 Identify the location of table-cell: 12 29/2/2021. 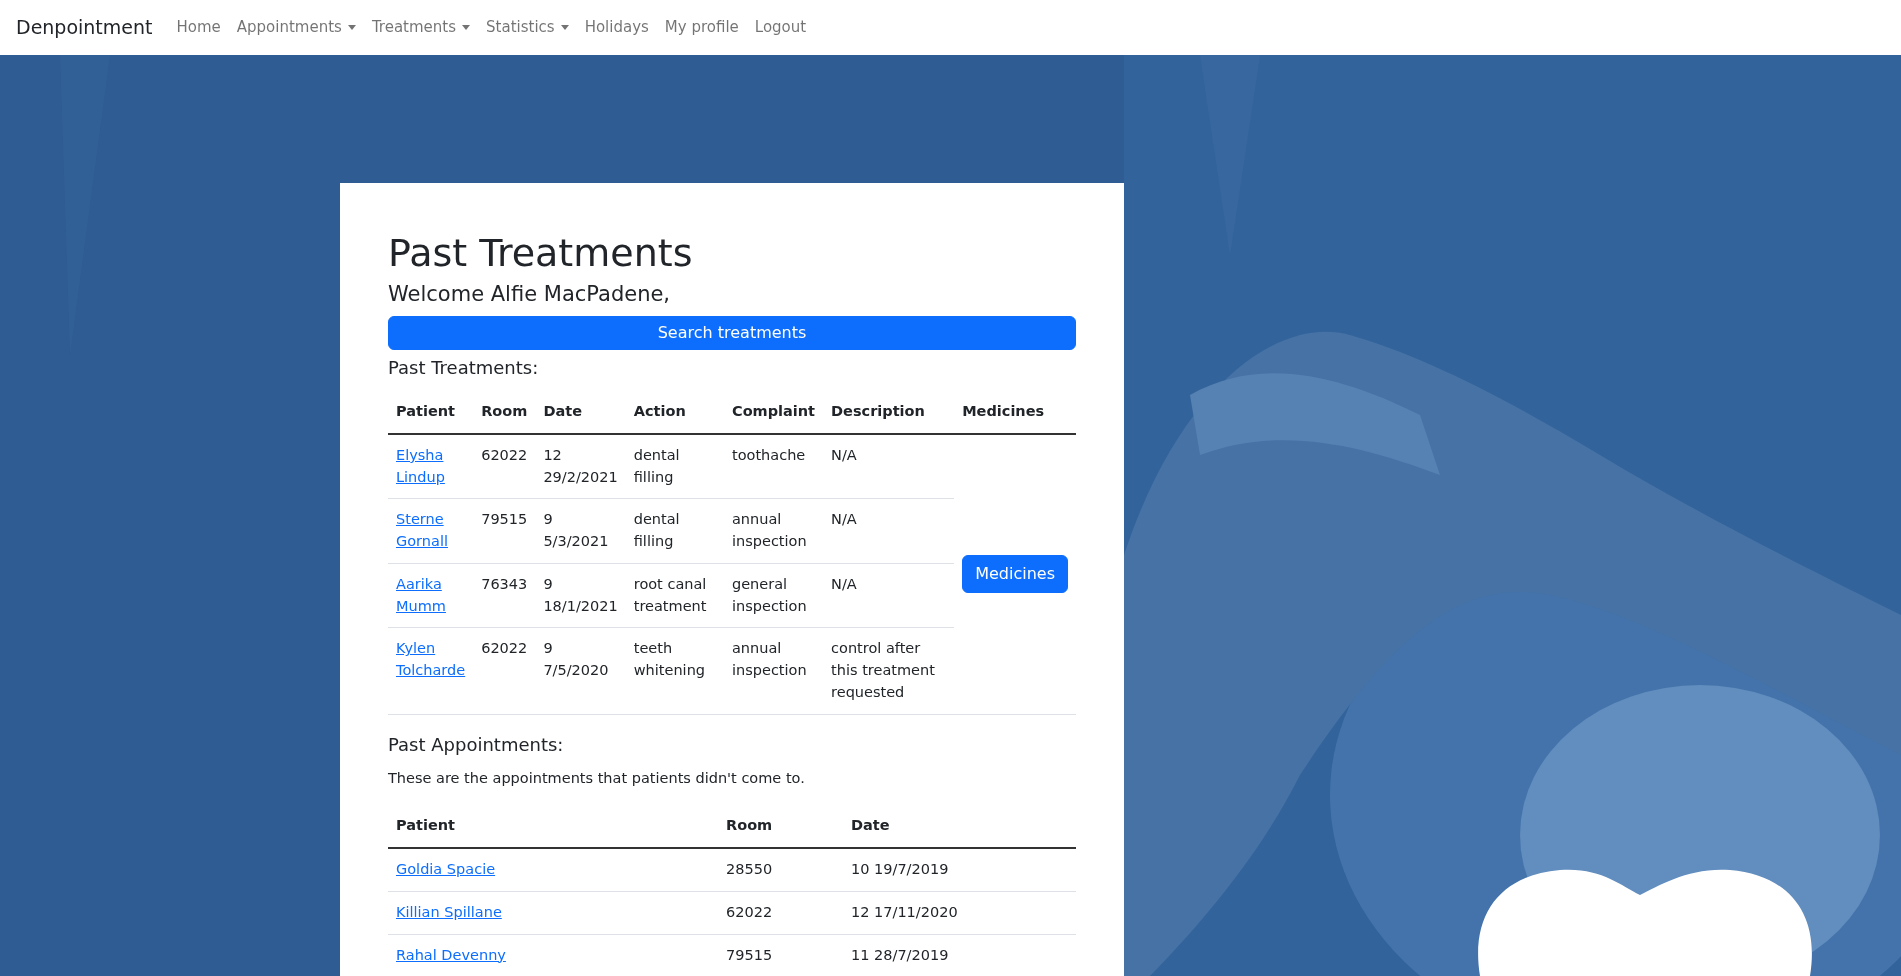
(580, 466).